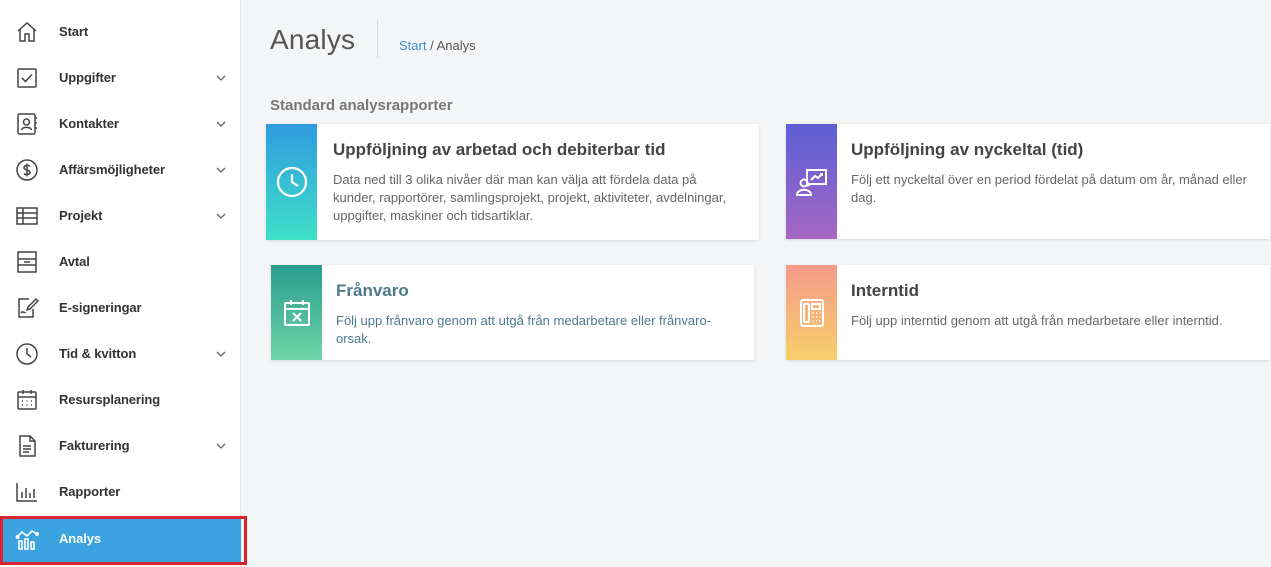 The width and height of the screenshot is (1271, 567). Describe the element at coordinates (27, 32) in the screenshot. I see `home-icon` at that location.